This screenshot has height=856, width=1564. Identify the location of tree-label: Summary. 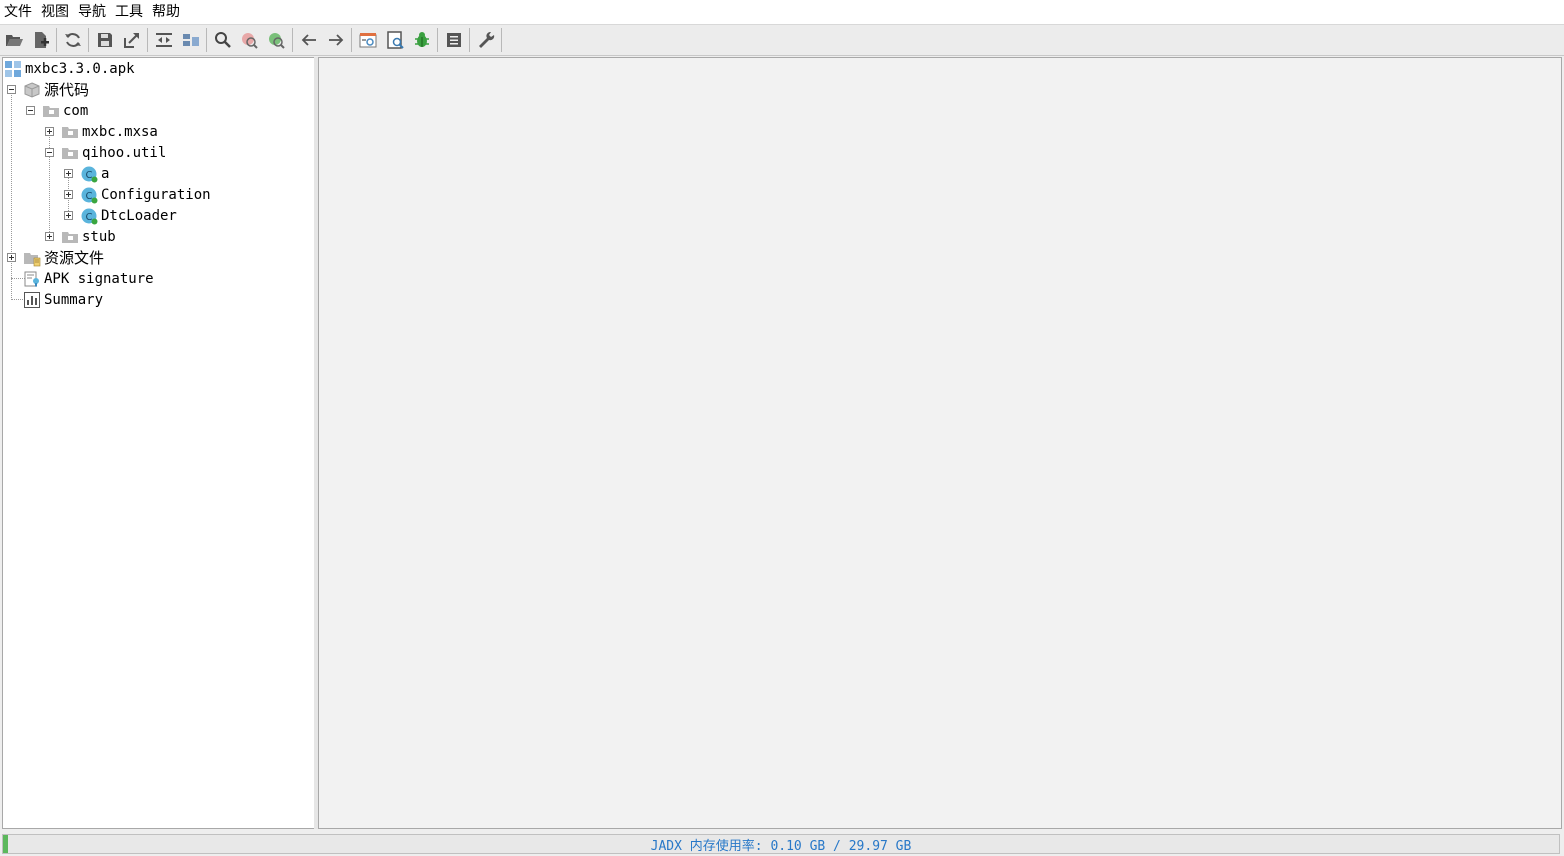
(74, 299).